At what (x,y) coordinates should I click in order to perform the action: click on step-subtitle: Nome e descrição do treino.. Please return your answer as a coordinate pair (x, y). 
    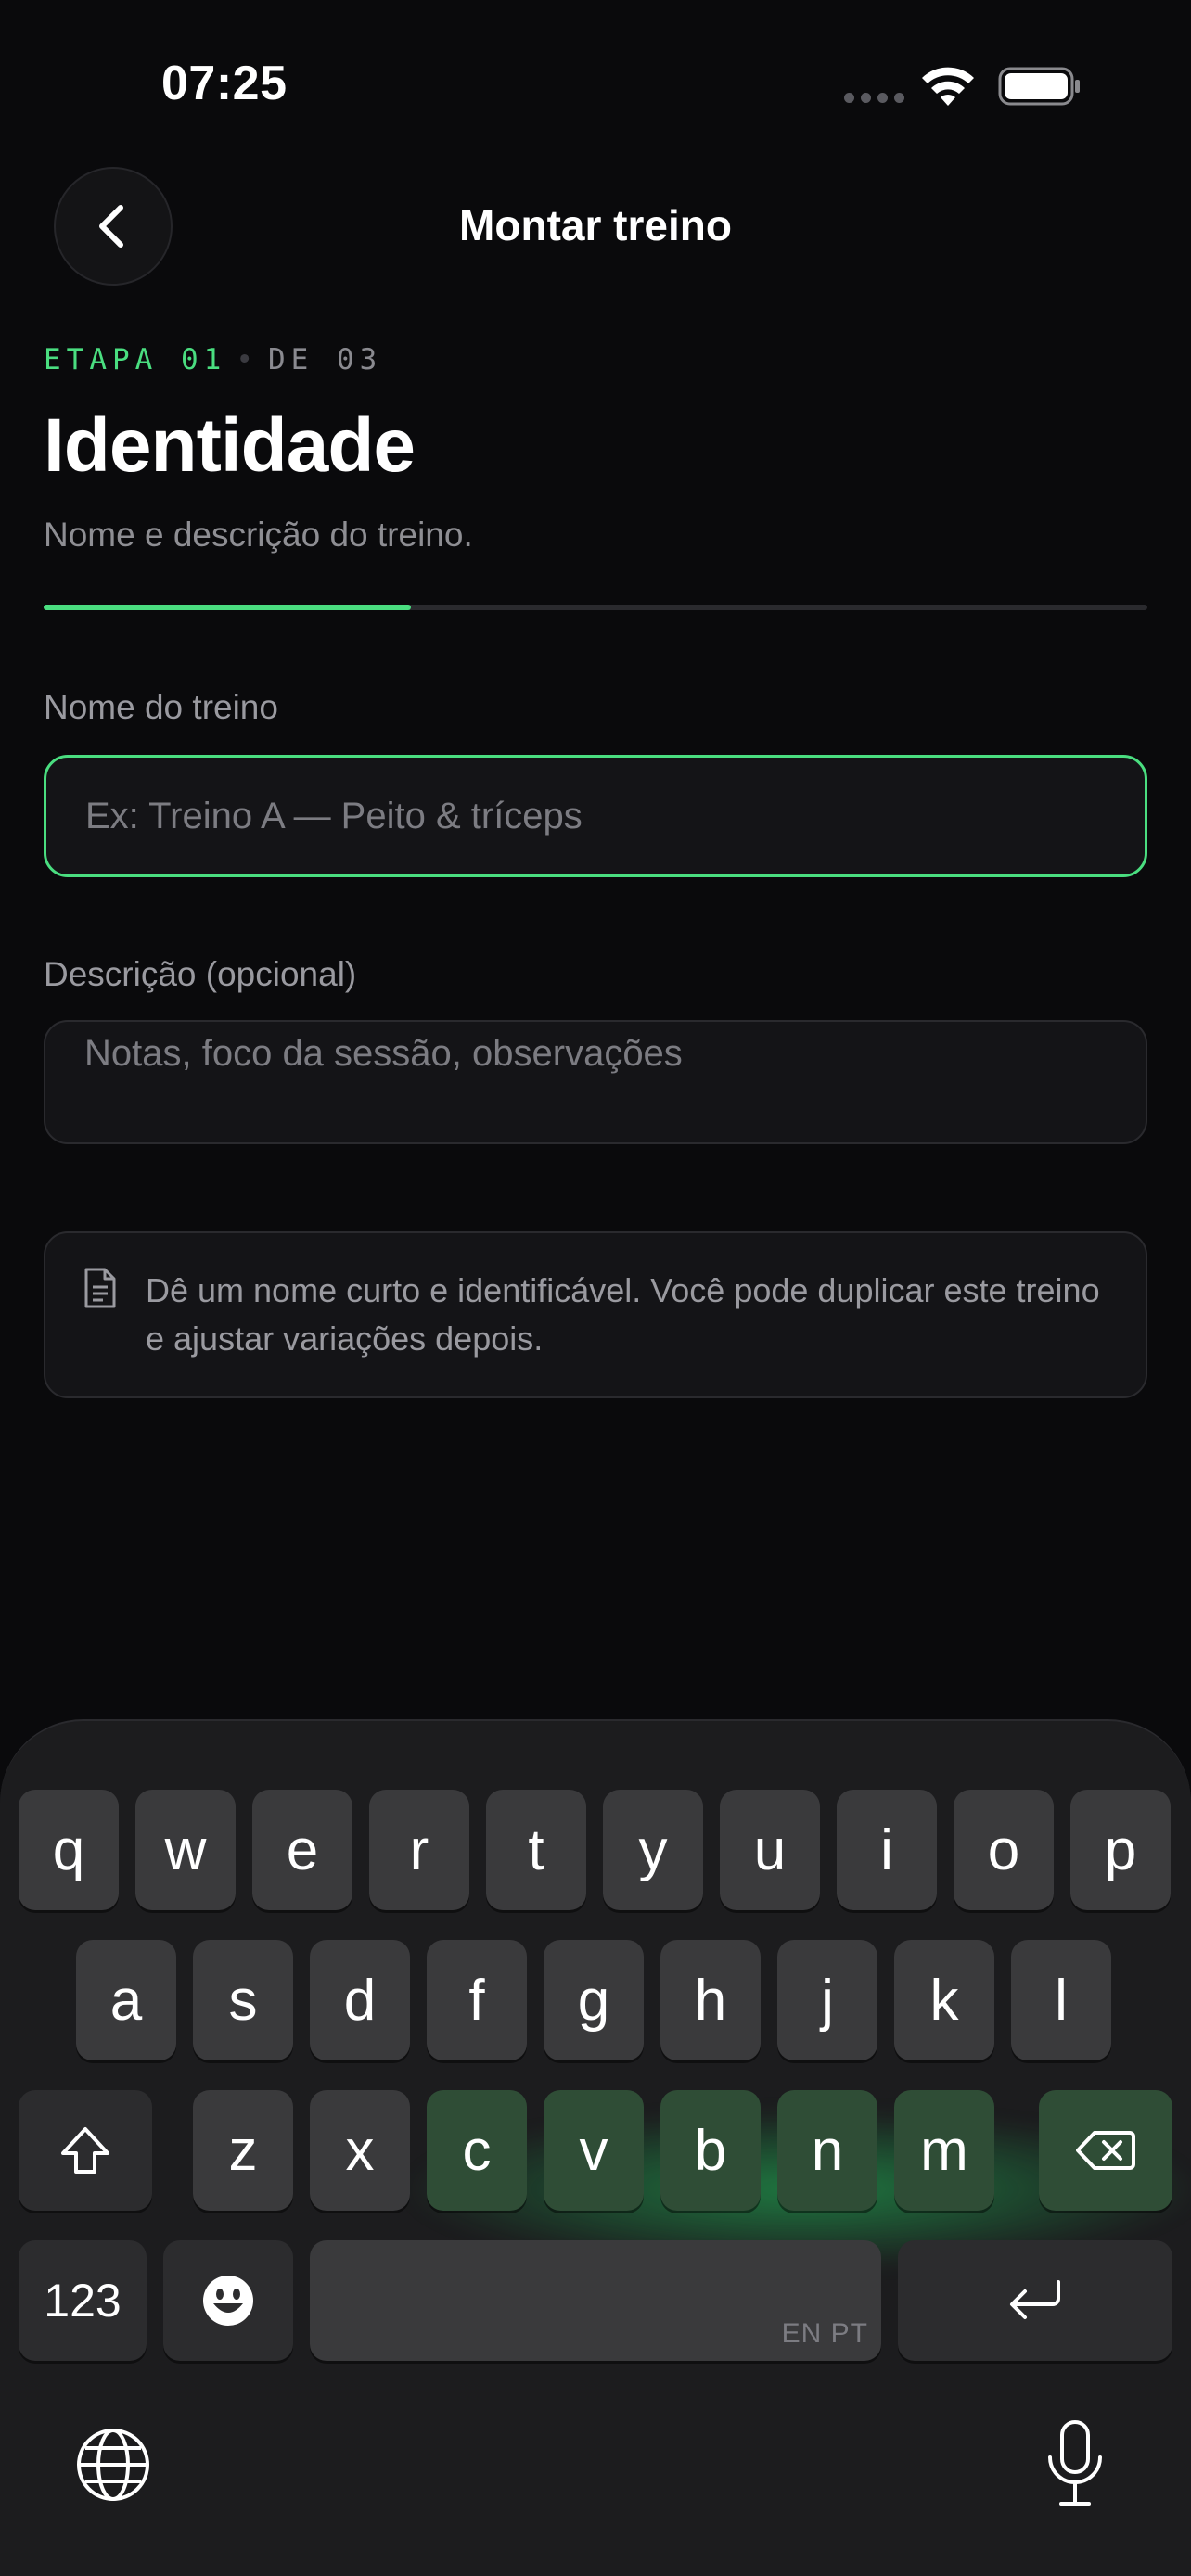
    Looking at the image, I should click on (258, 535).